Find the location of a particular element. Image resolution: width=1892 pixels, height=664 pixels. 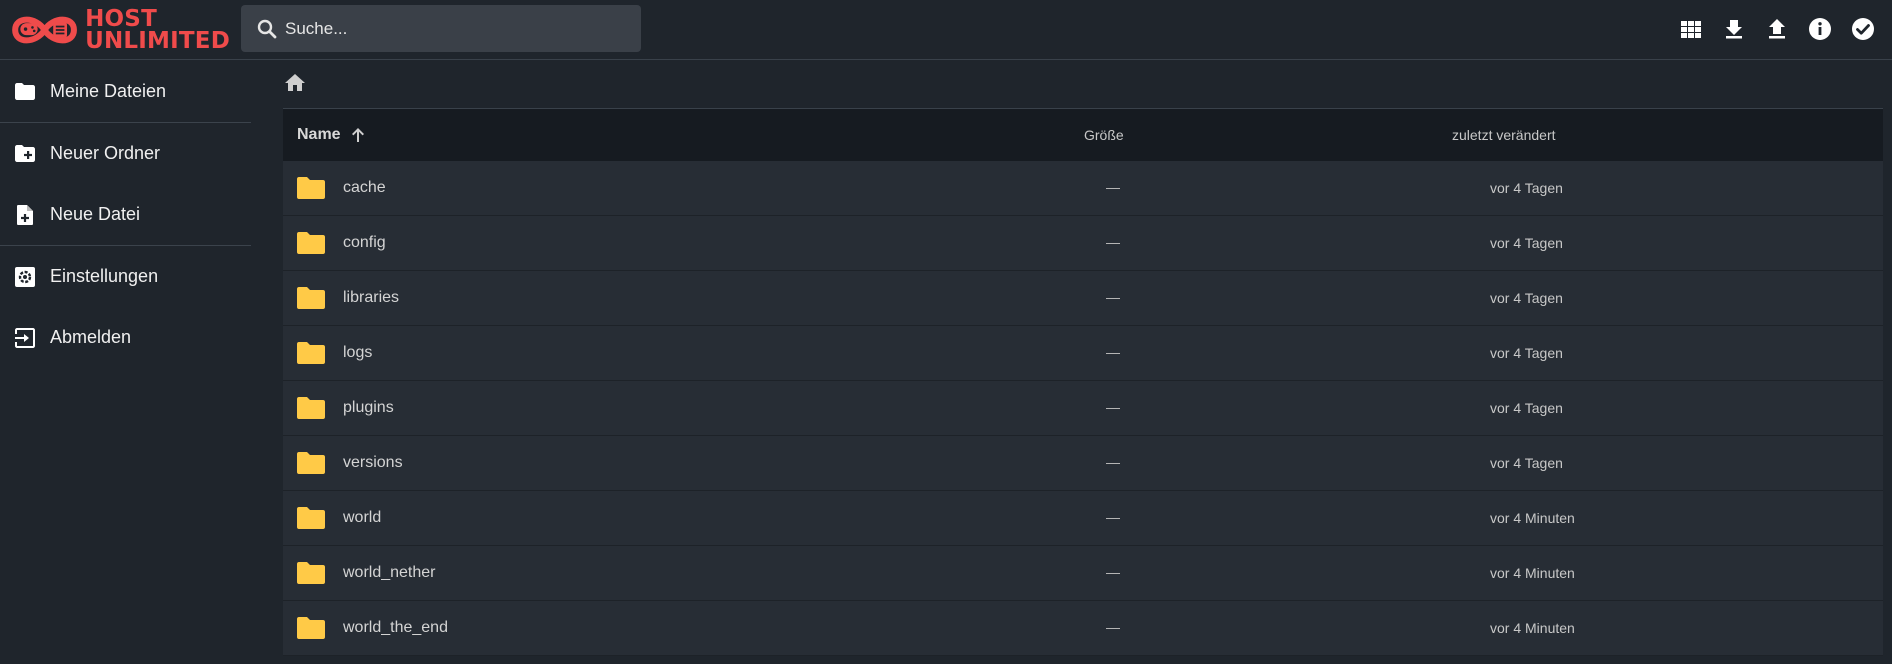

breadcrumb-home is located at coordinates (295, 83).